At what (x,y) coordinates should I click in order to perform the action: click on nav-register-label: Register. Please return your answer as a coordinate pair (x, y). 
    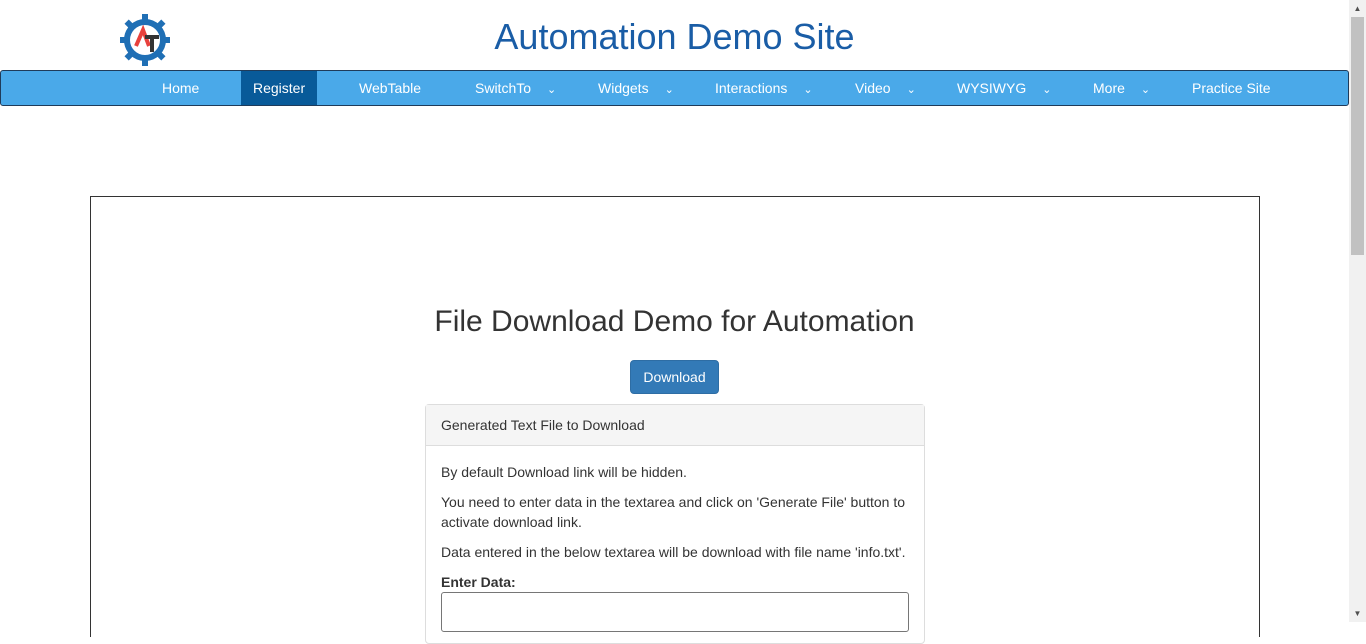
    Looking at the image, I should click on (279, 88).